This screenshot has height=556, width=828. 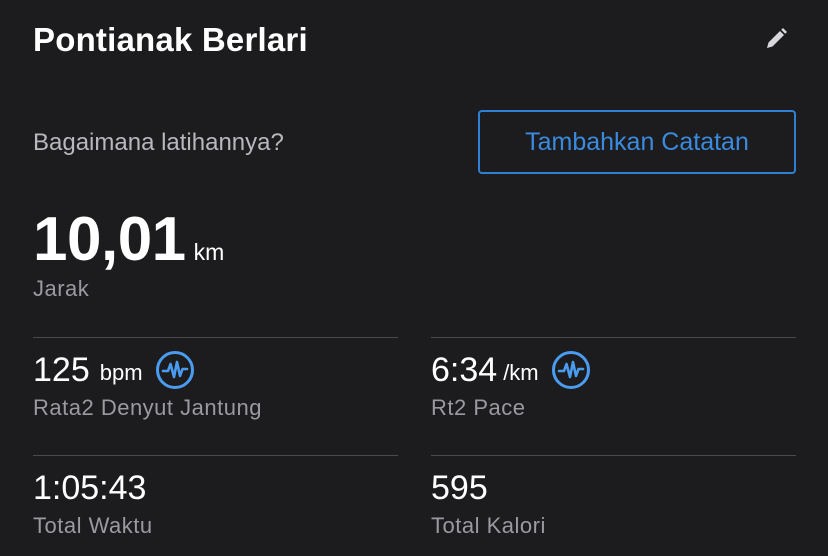 I want to click on activity-title: Pontianak Berlari, so click(x=170, y=39).